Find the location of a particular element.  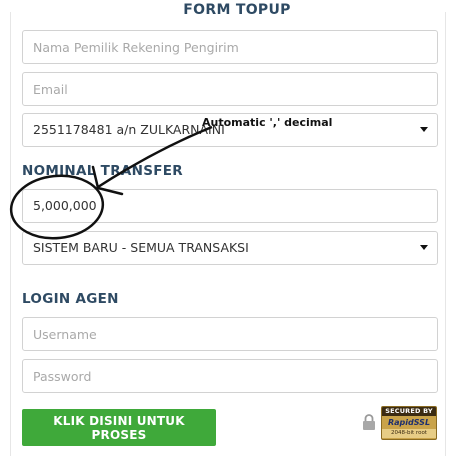

annotation-arrow is located at coordinates (155, 157).